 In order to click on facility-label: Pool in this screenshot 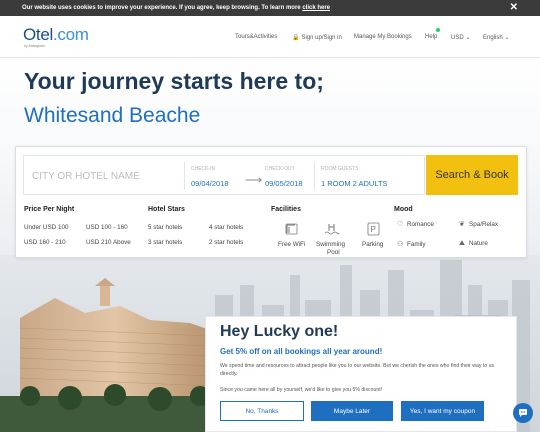, I will do `click(333, 252)`.